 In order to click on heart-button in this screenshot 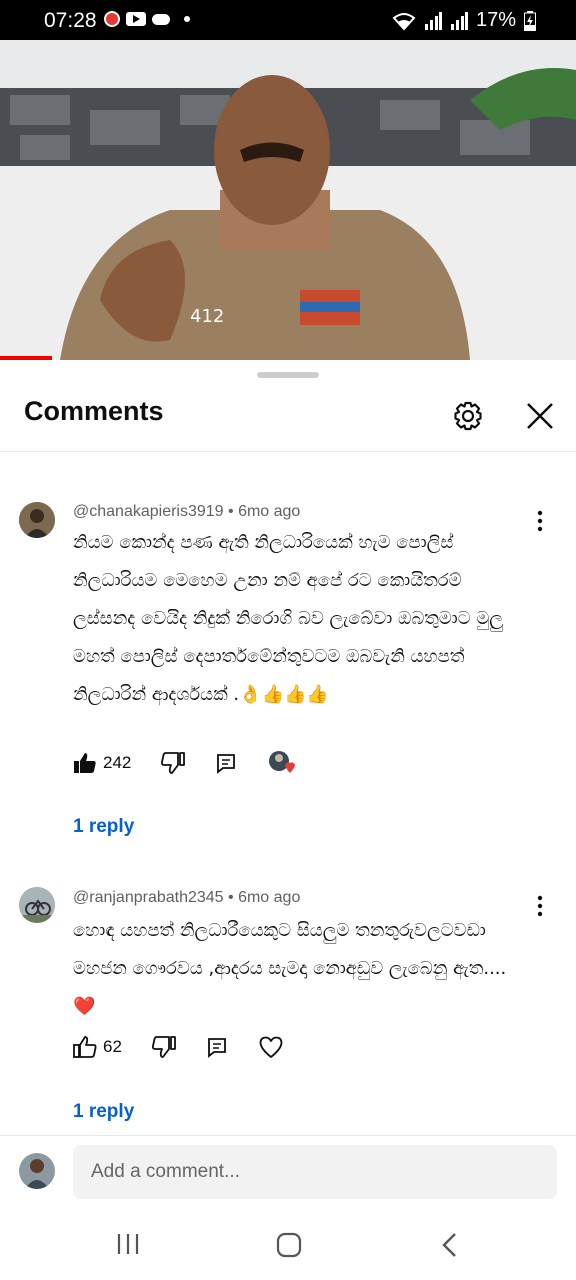, I will do `click(271, 1047)`.